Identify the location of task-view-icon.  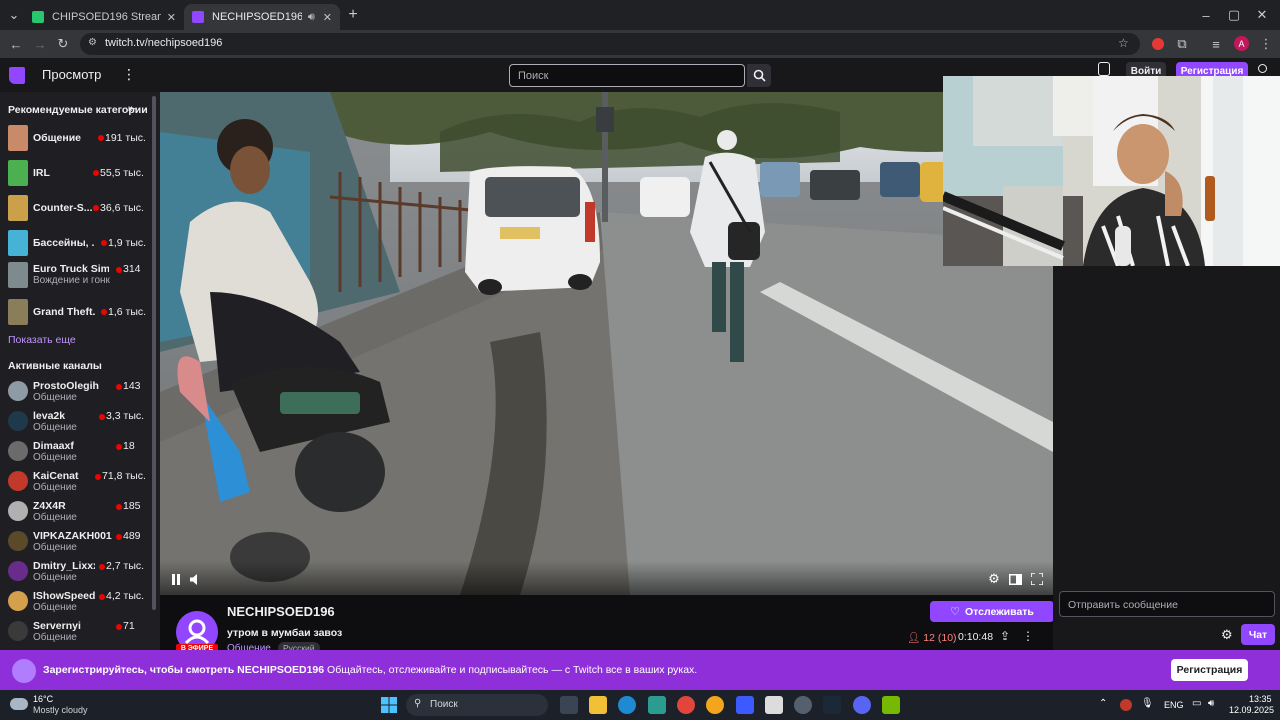
(569, 705).